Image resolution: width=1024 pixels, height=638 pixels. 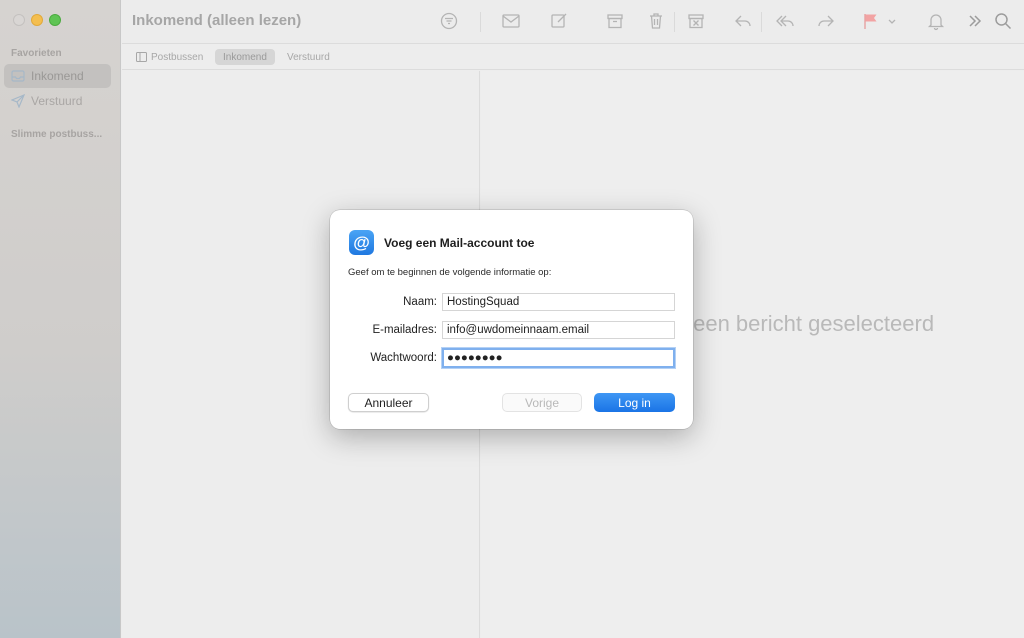 I want to click on search-icon, so click(x=1003, y=21).